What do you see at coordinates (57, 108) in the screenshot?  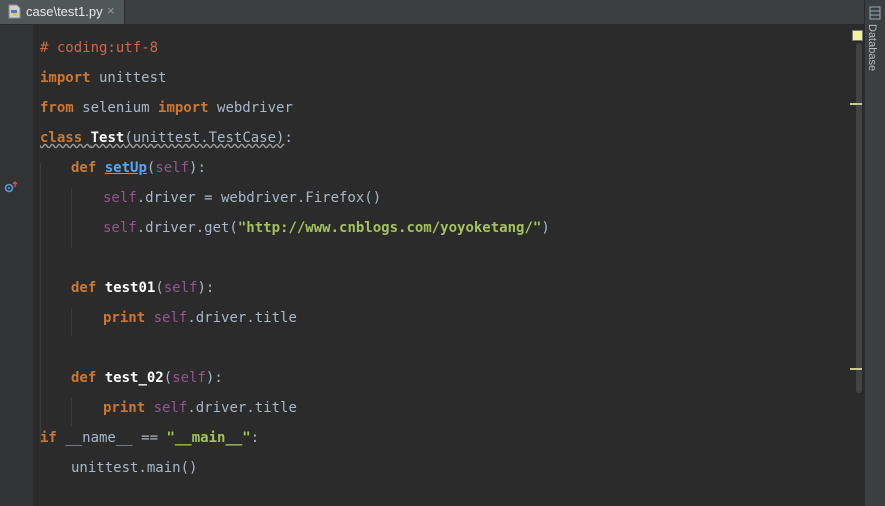 I see `keyword-from: from` at bounding box center [57, 108].